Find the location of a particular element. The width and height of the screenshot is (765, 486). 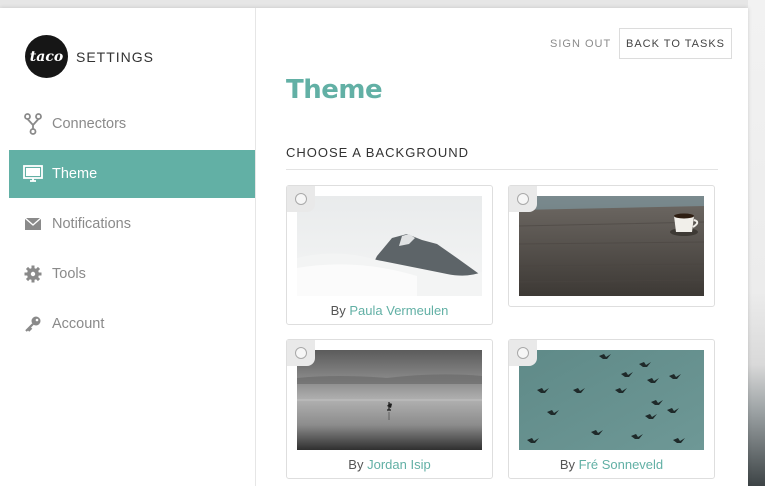

sidebar-item-theme: Theme is located at coordinates (132, 174).